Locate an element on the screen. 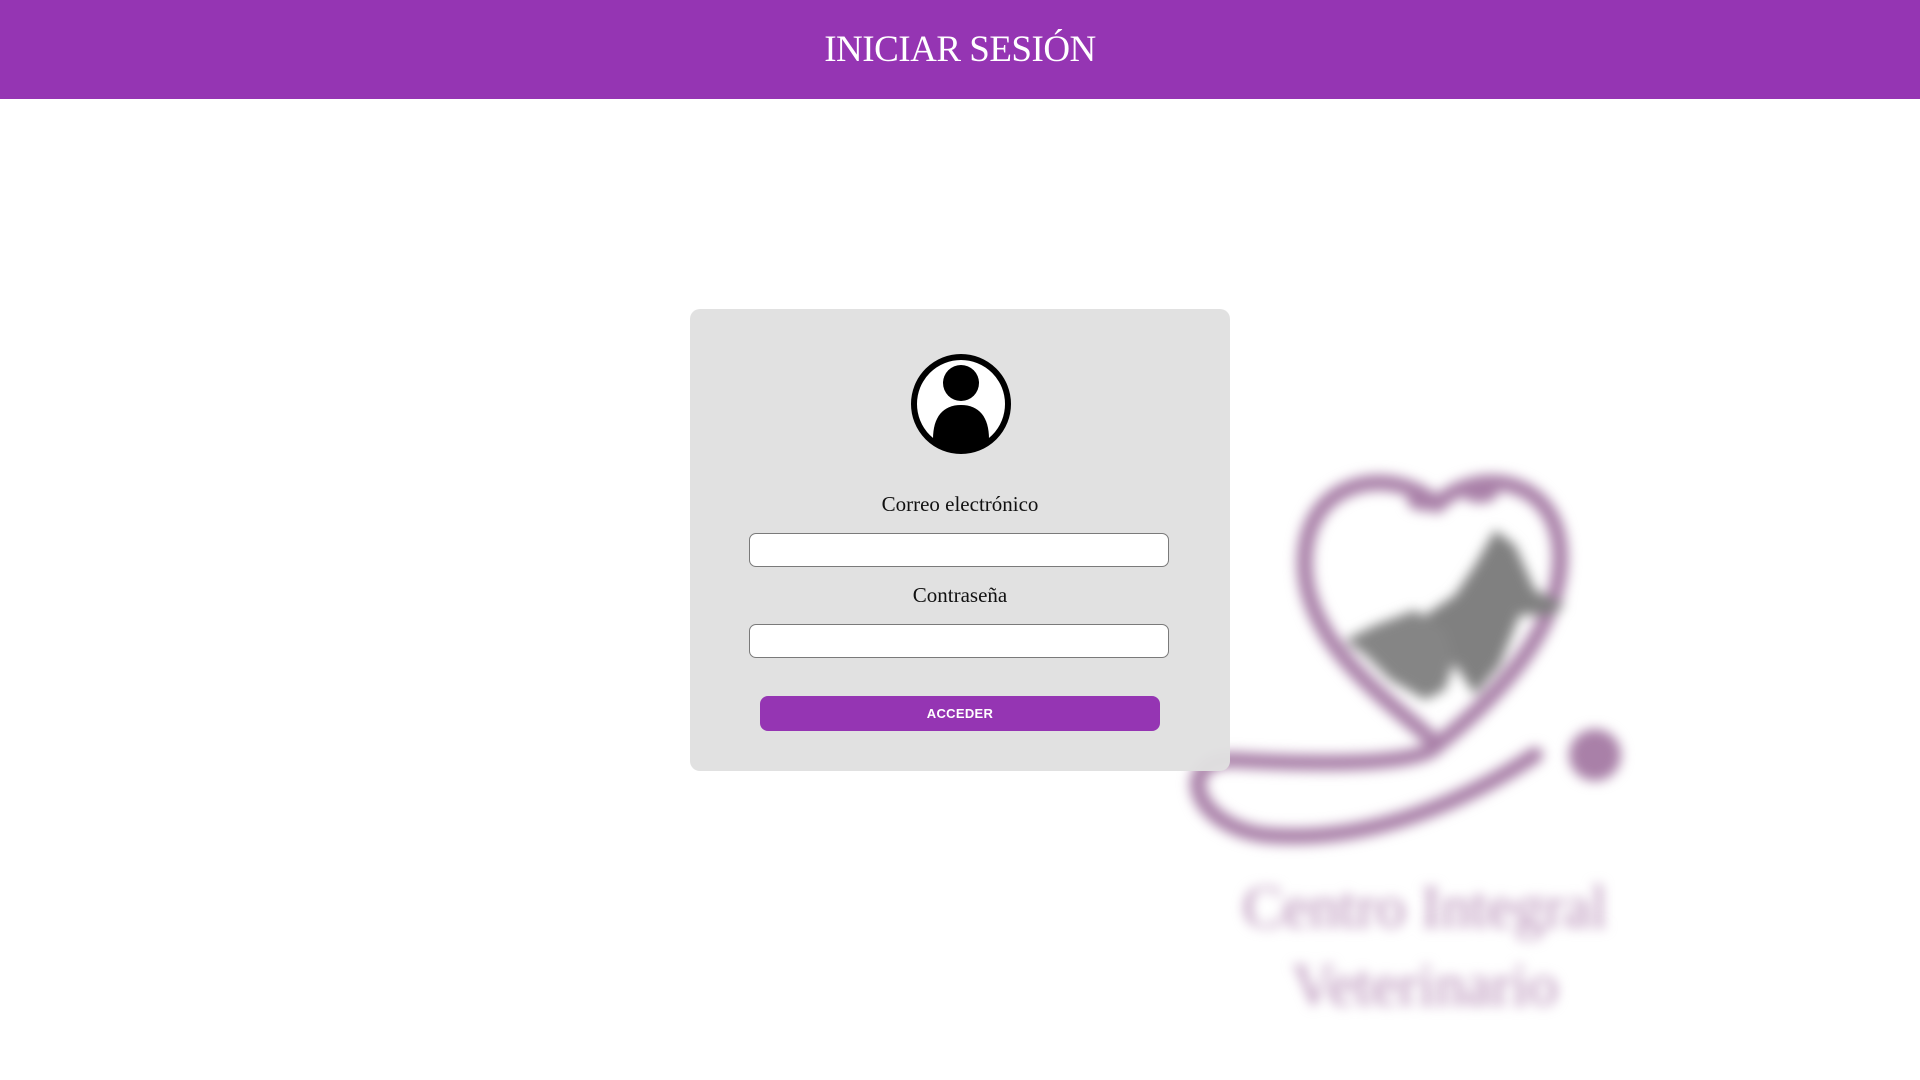 The height and width of the screenshot is (1080, 1920). watermark-line-1: Centro Integral is located at coordinates (1425, 907).